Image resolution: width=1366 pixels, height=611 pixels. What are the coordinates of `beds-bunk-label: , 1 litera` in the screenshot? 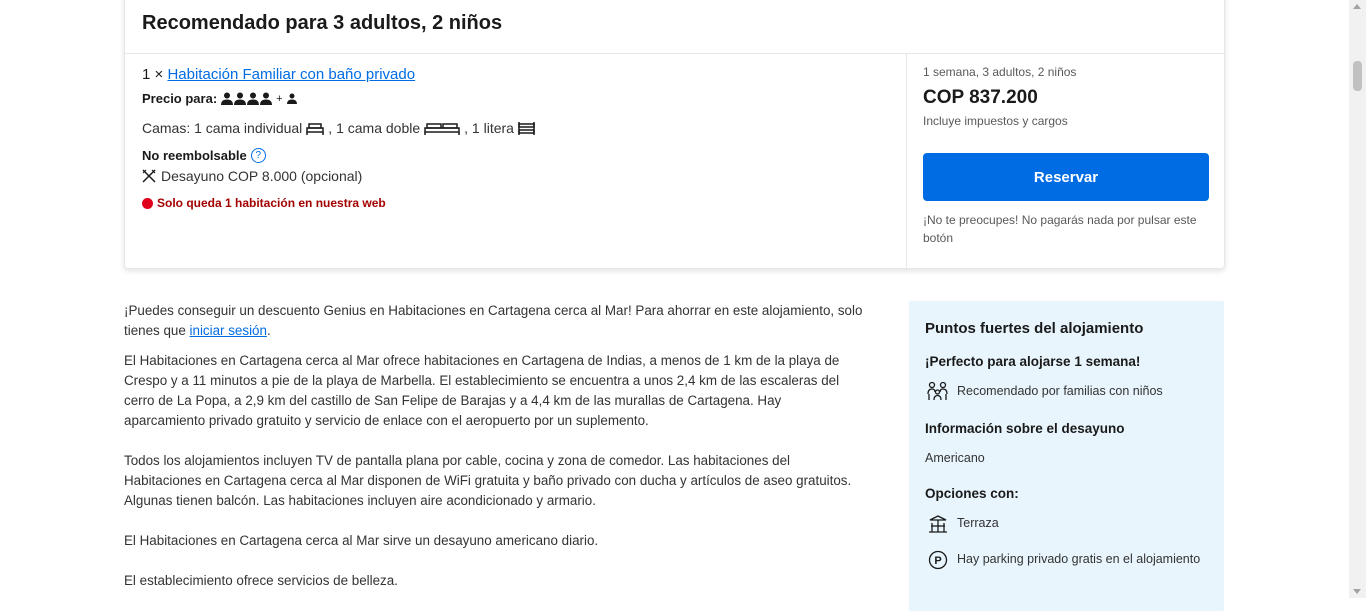 It's located at (489, 128).